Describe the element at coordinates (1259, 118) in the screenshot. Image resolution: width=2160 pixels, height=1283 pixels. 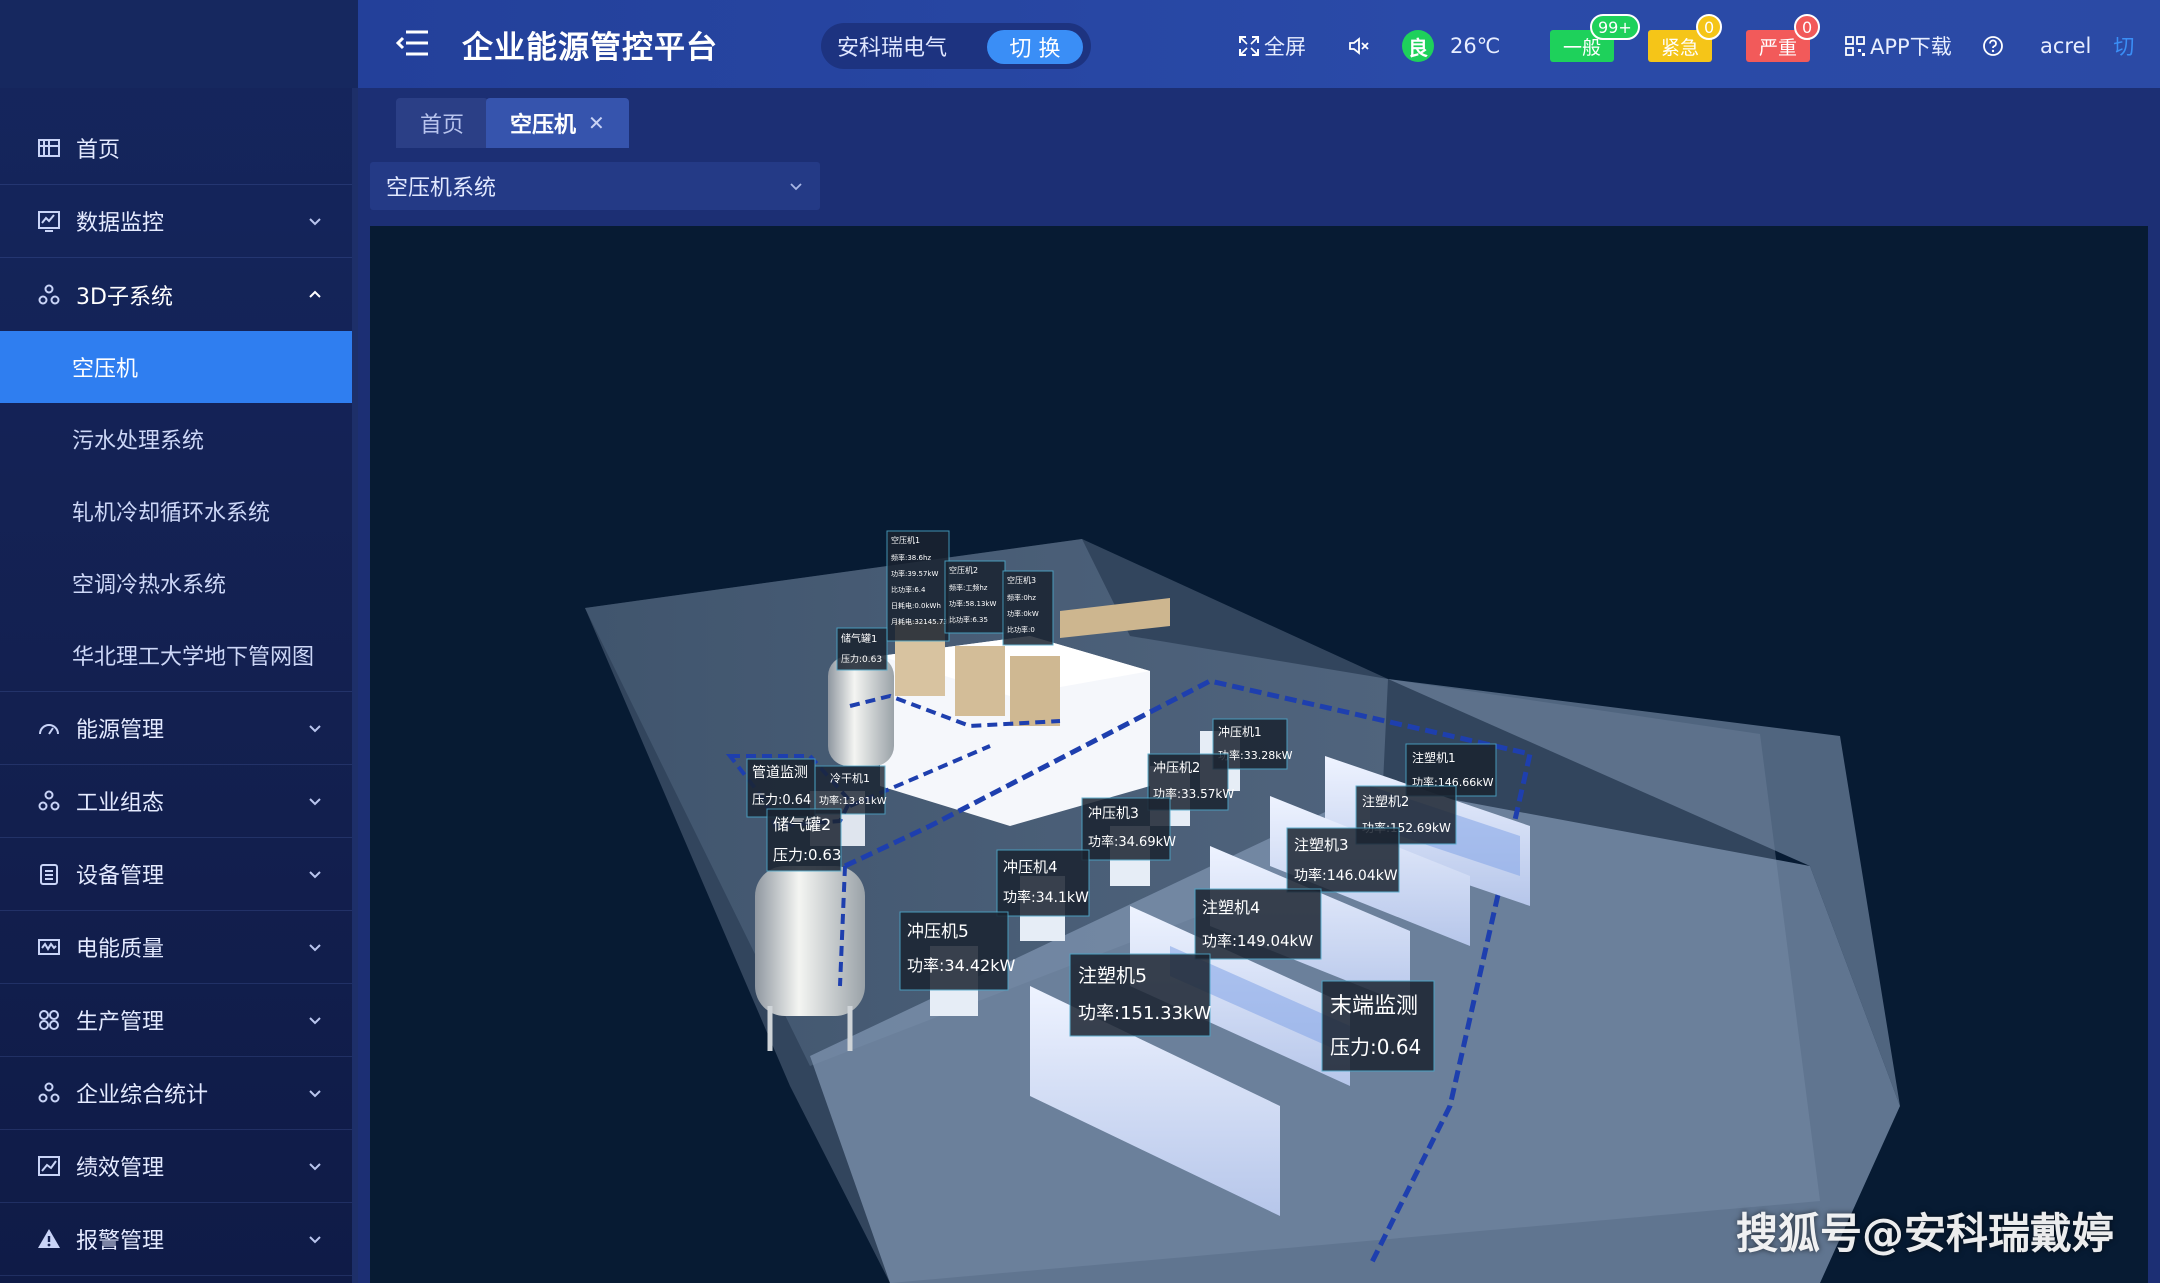
I see `tab-bar: 首页 空压机 ✕` at that location.